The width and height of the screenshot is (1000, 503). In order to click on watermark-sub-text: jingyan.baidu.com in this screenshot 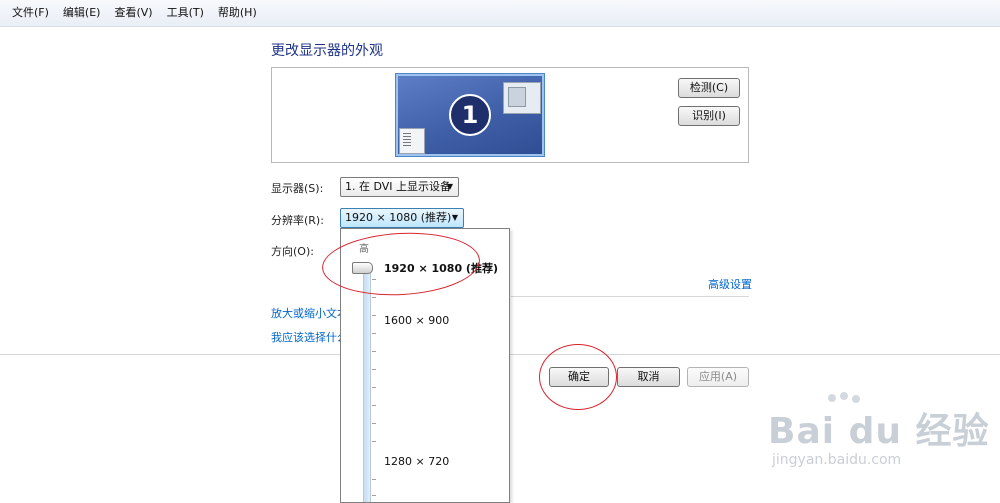, I will do `click(837, 460)`.